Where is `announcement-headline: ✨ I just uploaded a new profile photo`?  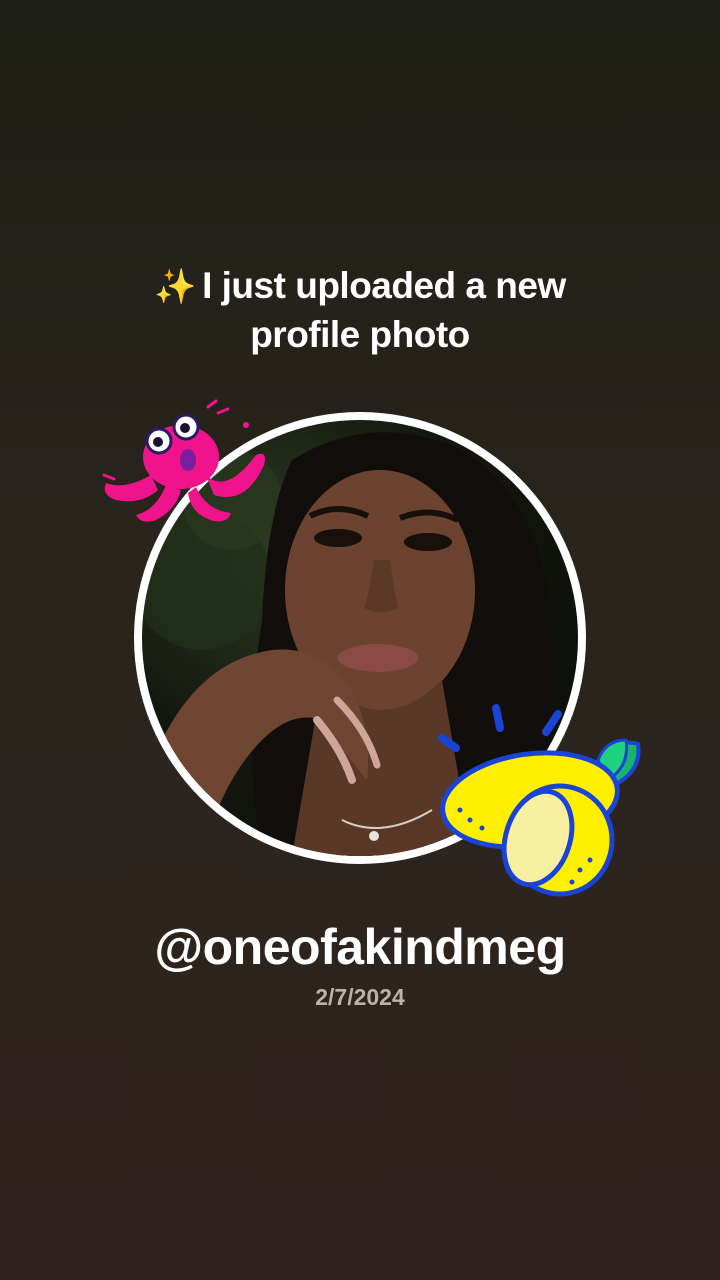 announcement-headline: ✨ I just uploaded a new profile photo is located at coordinates (360, 310).